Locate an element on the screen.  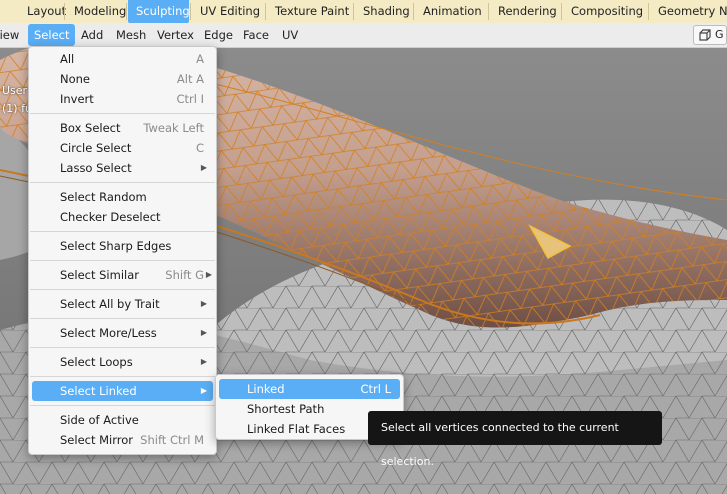
menu-item-checker-deselect: Checker Deselect is located at coordinates (122, 217).